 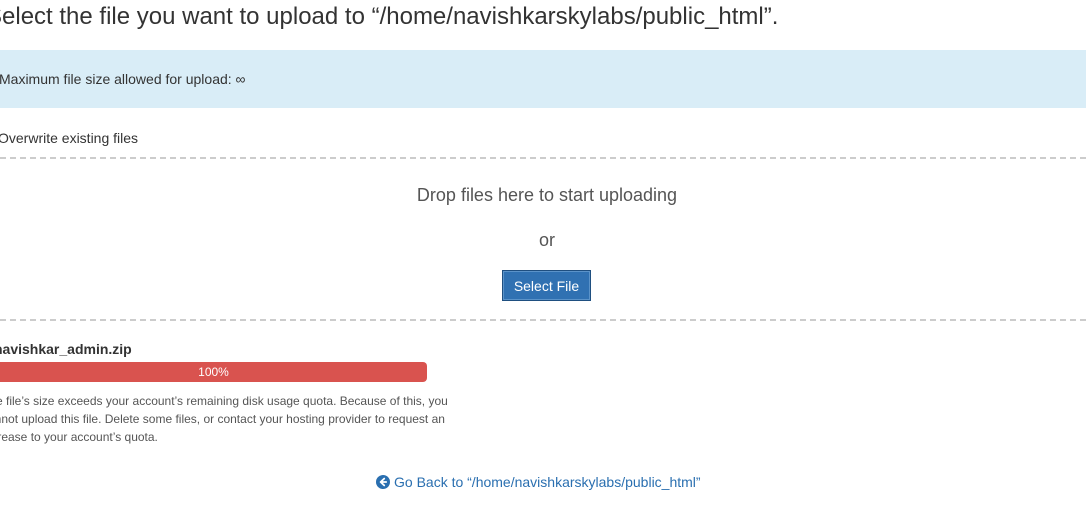 What do you see at coordinates (547, 195) in the screenshot?
I see `drop-files-text: Drop files here to start uploading` at bounding box center [547, 195].